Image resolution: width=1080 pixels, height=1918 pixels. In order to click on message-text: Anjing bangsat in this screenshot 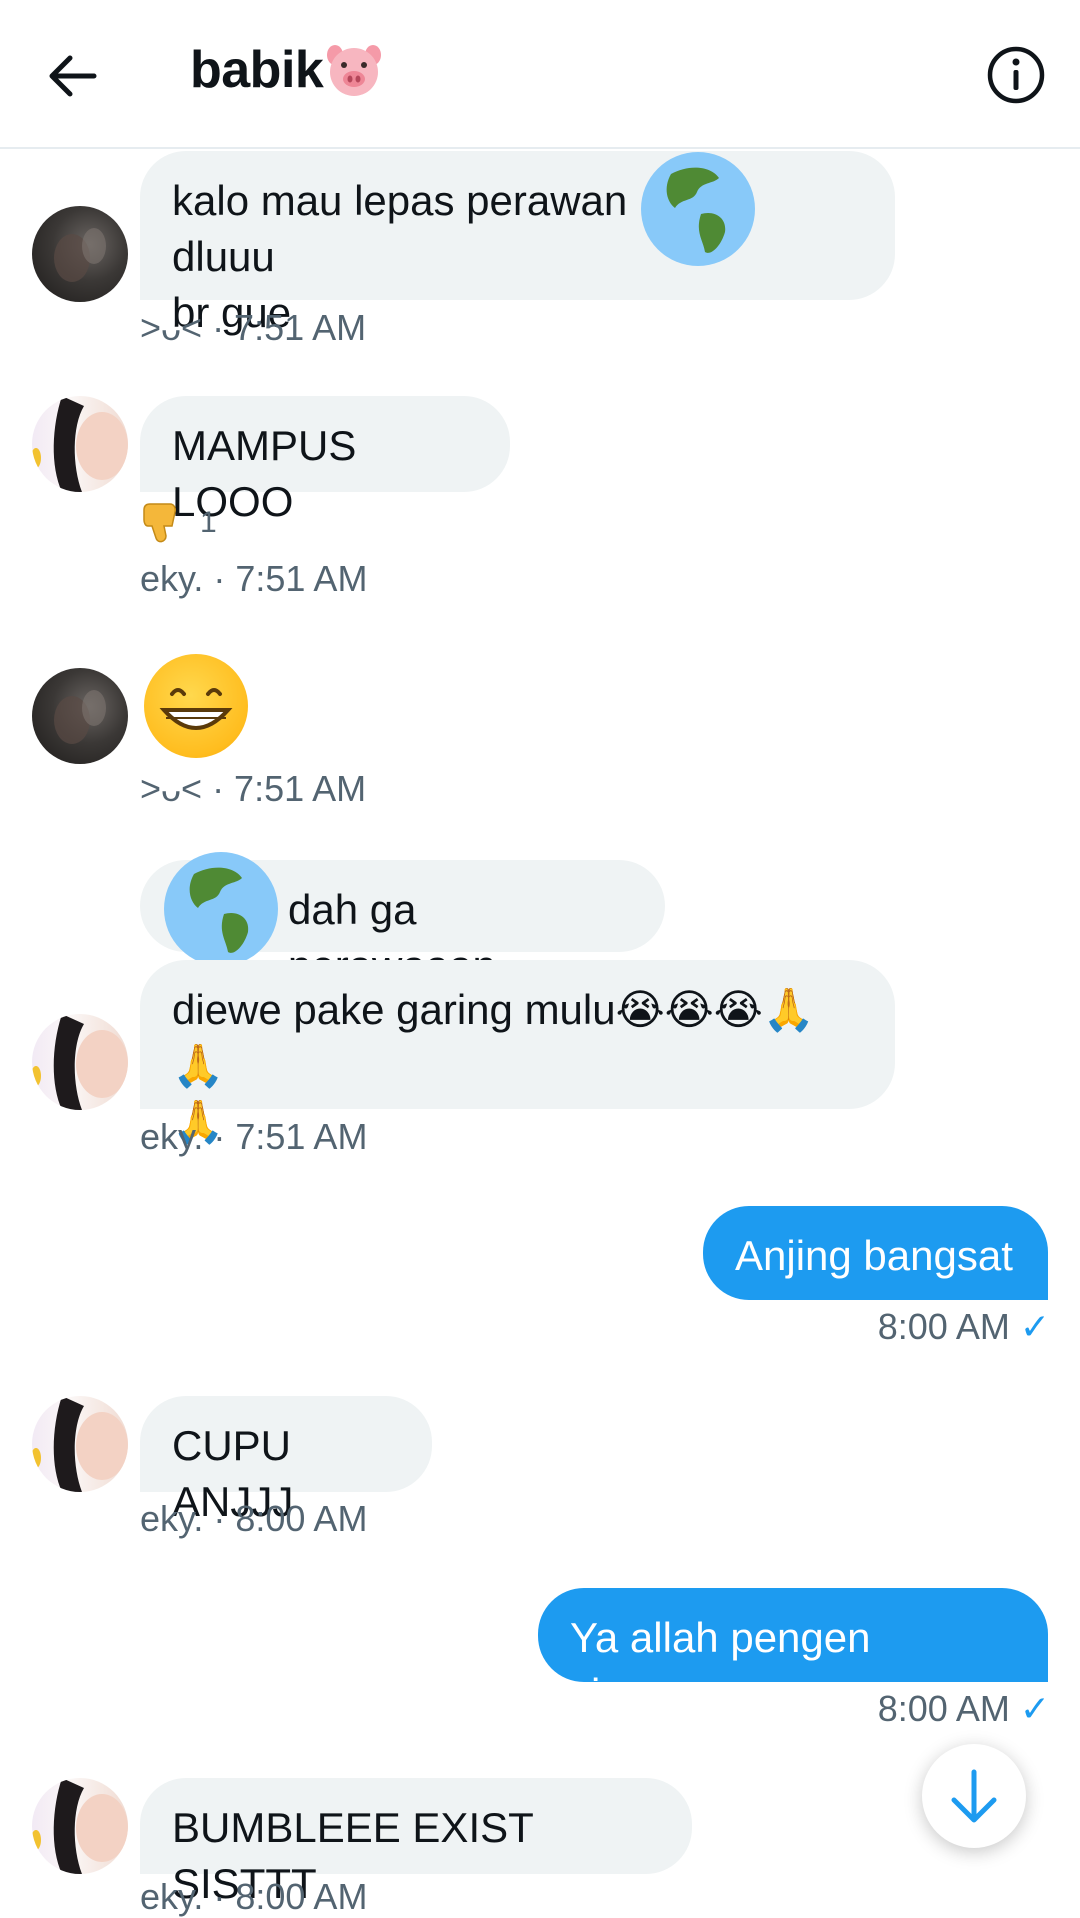, I will do `click(874, 1255)`.